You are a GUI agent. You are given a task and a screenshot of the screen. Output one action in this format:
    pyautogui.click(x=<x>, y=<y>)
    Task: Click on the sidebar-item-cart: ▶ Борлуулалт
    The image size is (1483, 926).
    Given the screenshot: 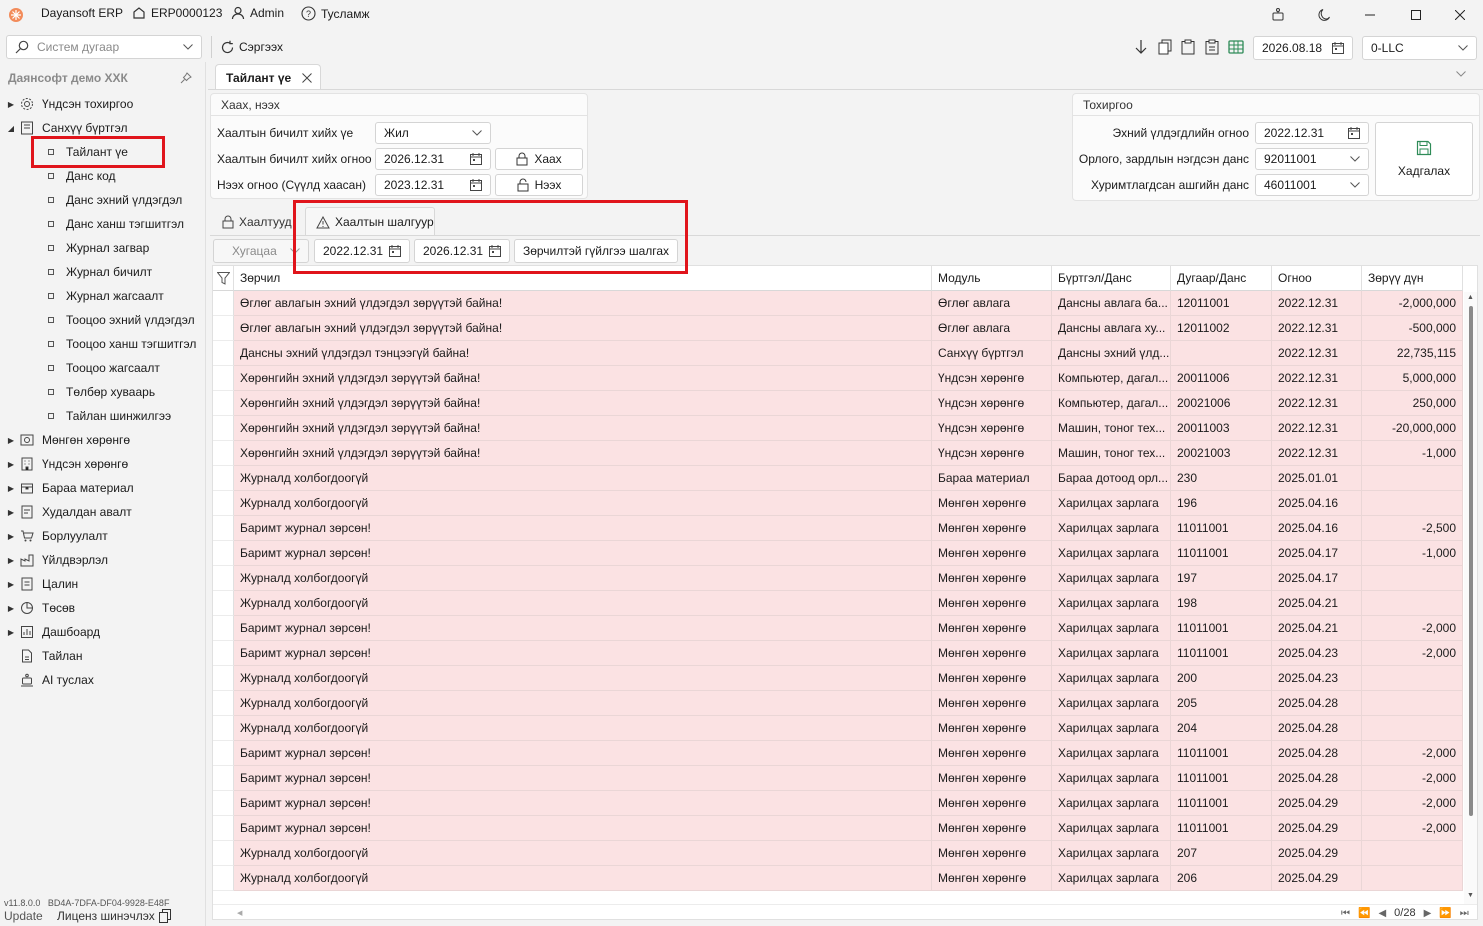 What is the action you would take?
    pyautogui.click(x=54, y=536)
    